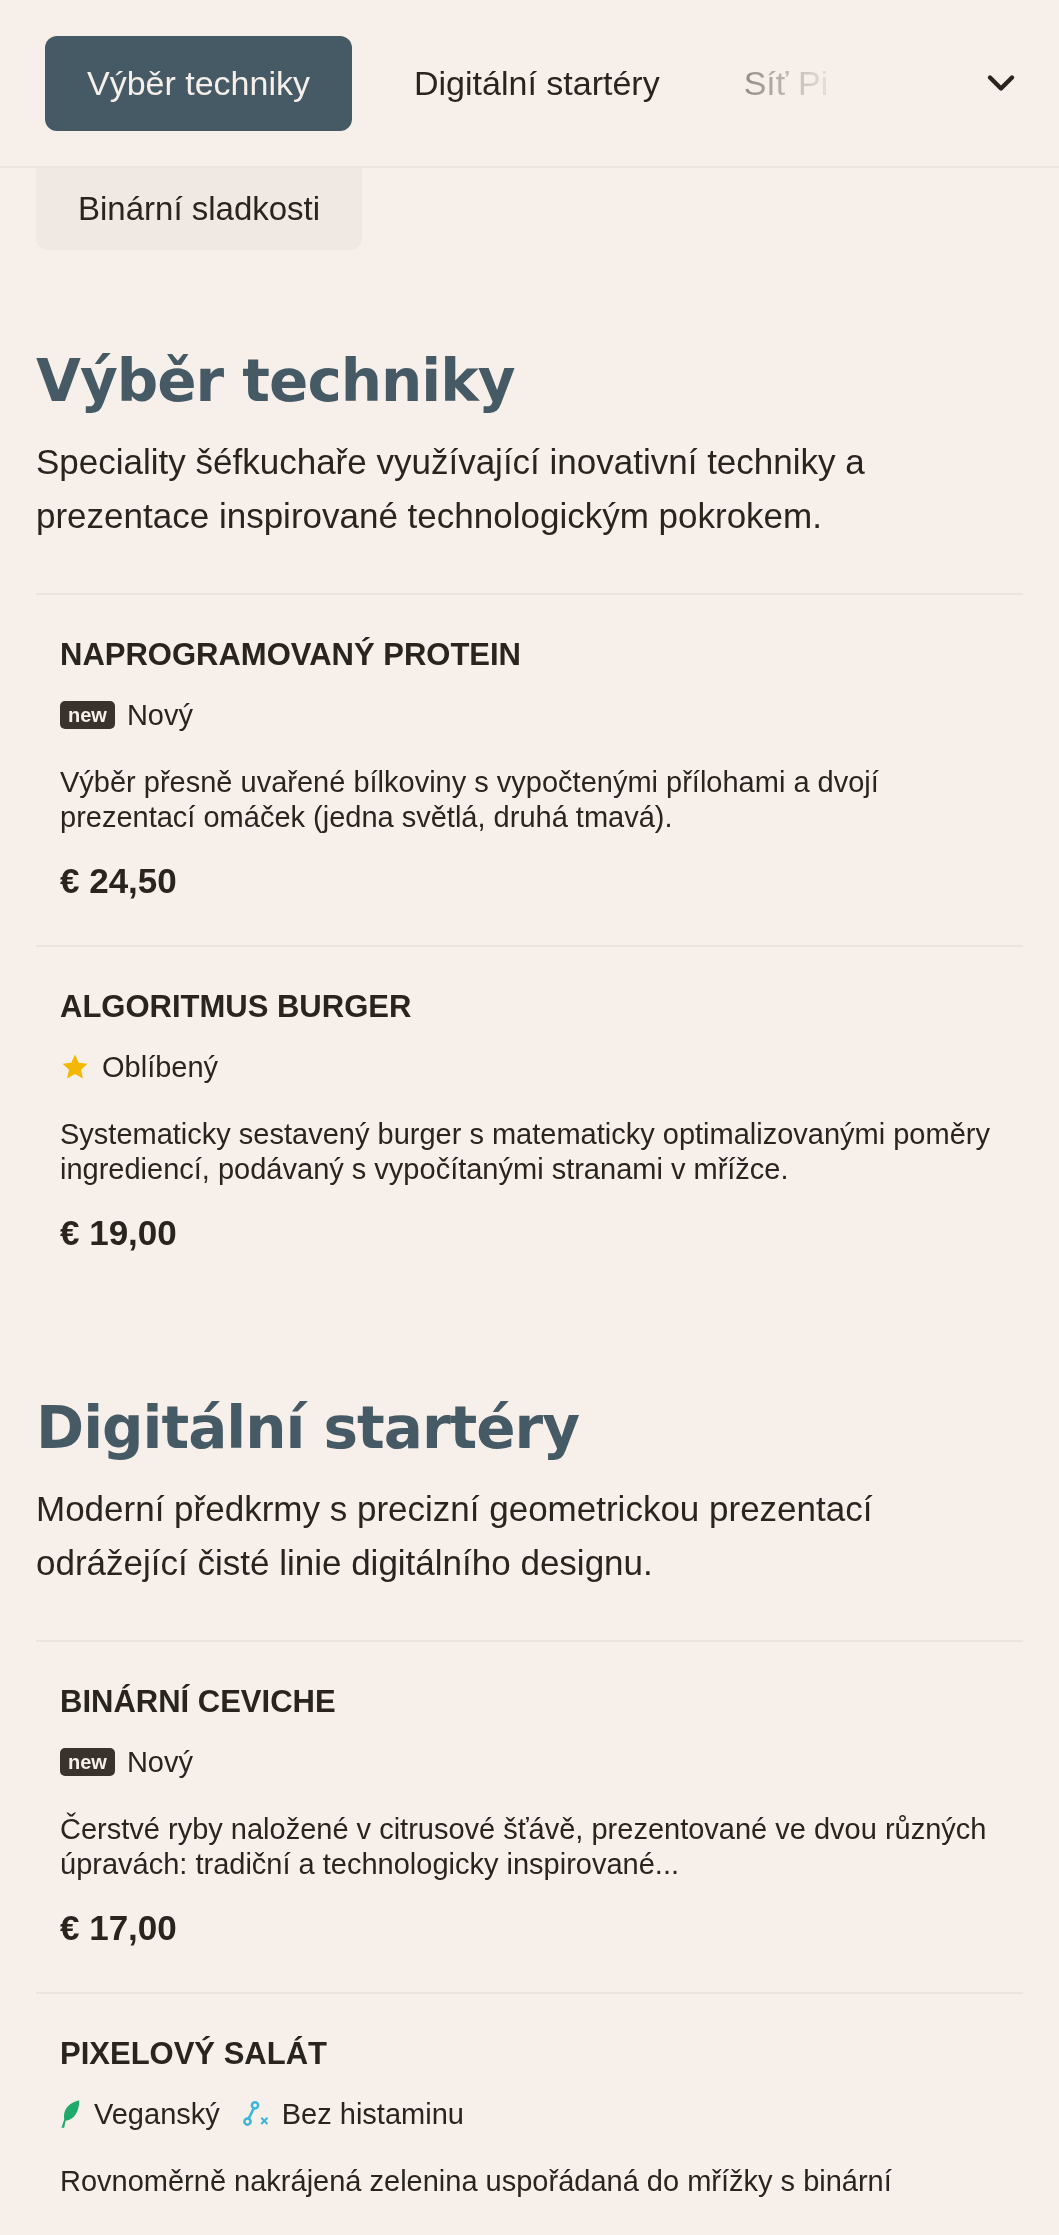 This screenshot has height=2235, width=1059. What do you see at coordinates (199, 209) in the screenshot?
I see `category-tab: Binární sladkosti` at bounding box center [199, 209].